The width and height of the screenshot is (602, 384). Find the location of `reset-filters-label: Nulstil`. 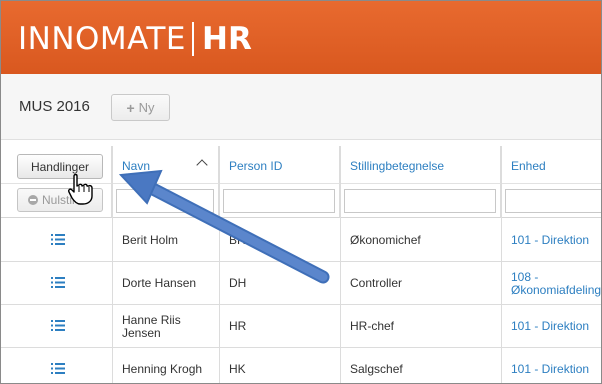

reset-filters-label: Nulstil is located at coordinates (58, 200).